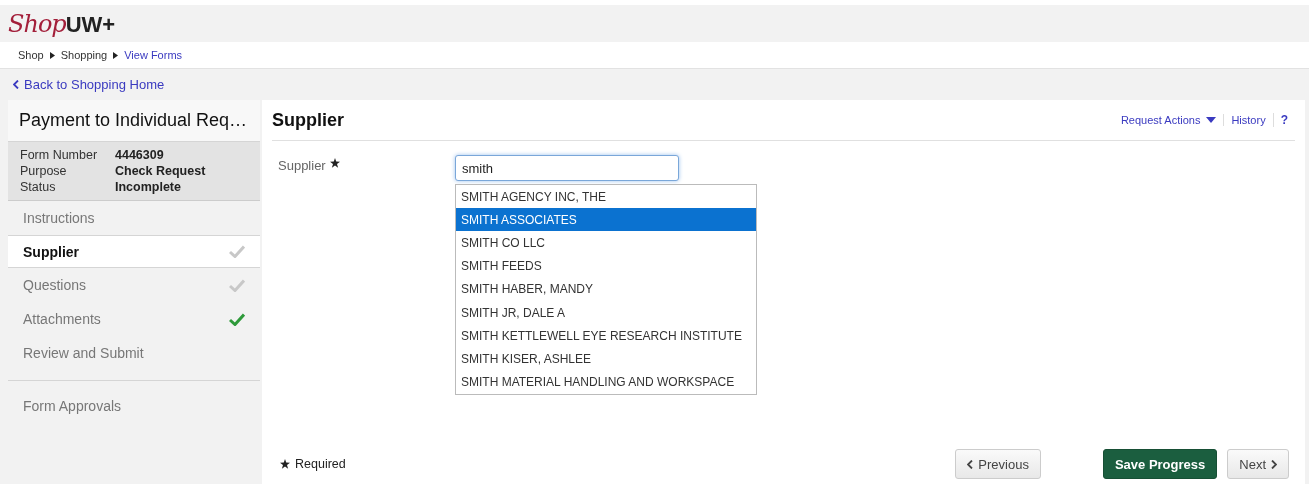  I want to click on history-link: History, so click(1248, 120).